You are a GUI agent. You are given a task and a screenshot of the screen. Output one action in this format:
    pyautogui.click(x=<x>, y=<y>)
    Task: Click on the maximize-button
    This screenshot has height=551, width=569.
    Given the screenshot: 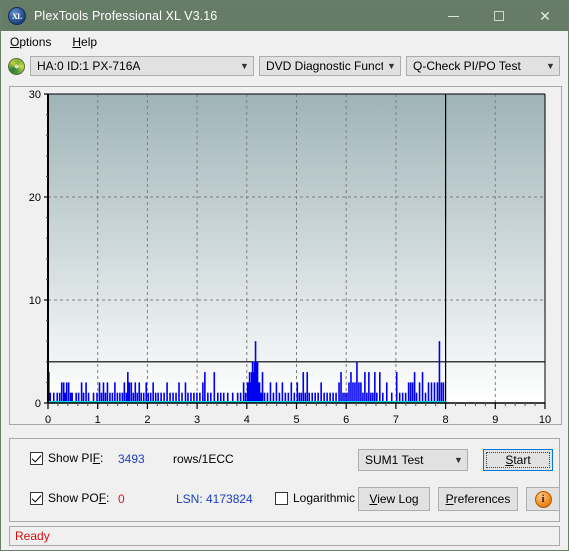 What is the action you would take?
    pyautogui.click(x=499, y=16)
    